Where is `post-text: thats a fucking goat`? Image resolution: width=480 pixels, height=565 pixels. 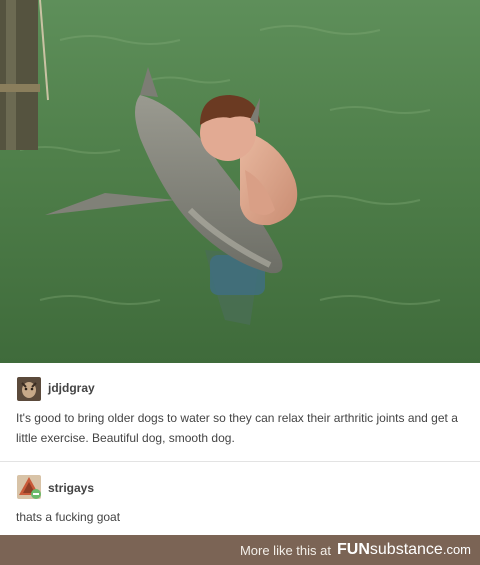 post-text: thats a fucking goat is located at coordinates (68, 517).